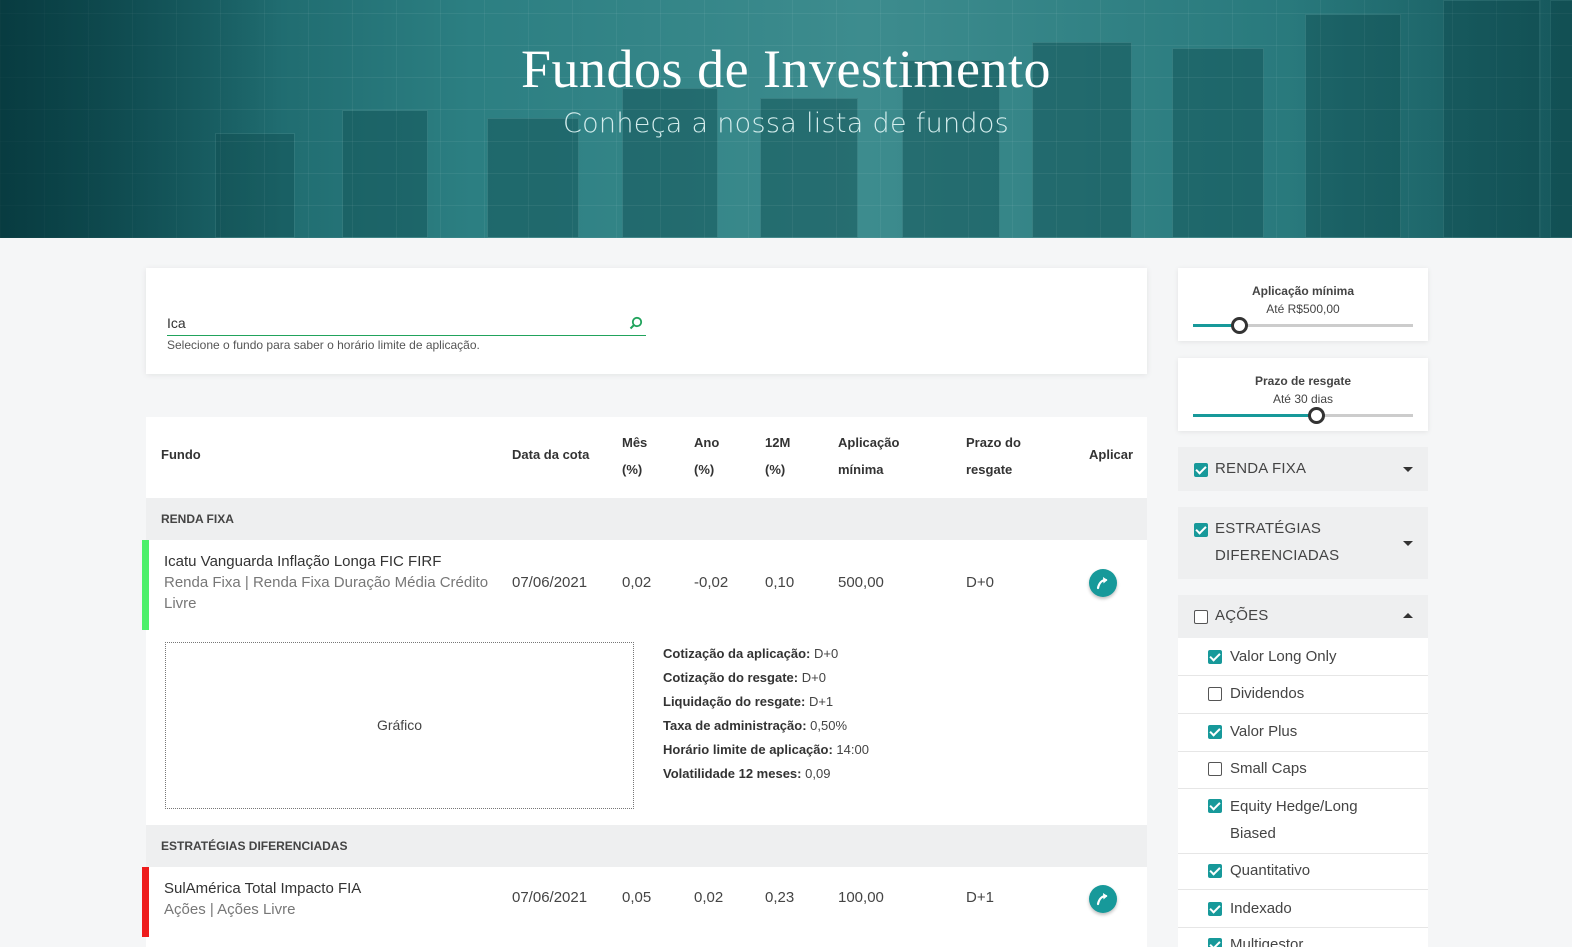 This screenshot has width=1572, height=947. What do you see at coordinates (993, 456) in the screenshot?
I see `header-prazo-resgate: Prazo do resgate` at bounding box center [993, 456].